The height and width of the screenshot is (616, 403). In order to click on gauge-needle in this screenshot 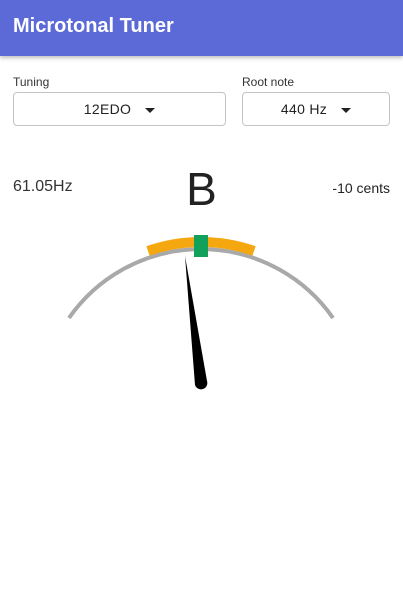, I will do `click(196, 323)`.